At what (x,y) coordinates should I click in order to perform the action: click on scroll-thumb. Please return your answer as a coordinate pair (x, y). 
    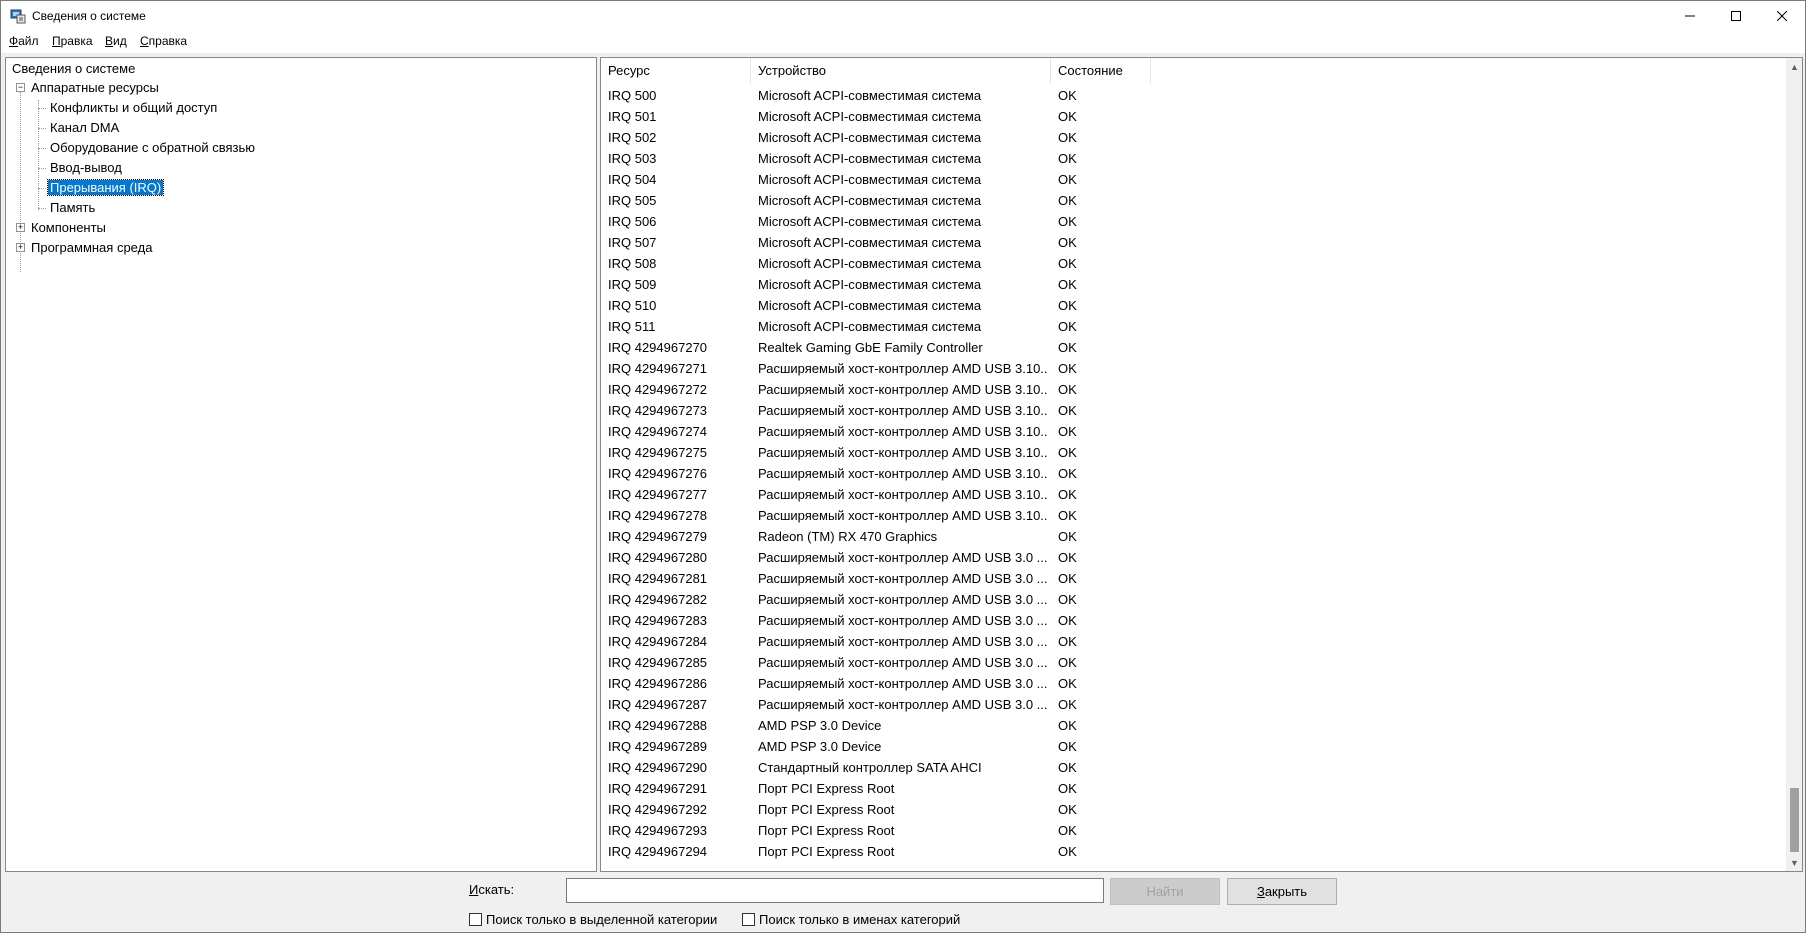
    Looking at the image, I should click on (1794, 820).